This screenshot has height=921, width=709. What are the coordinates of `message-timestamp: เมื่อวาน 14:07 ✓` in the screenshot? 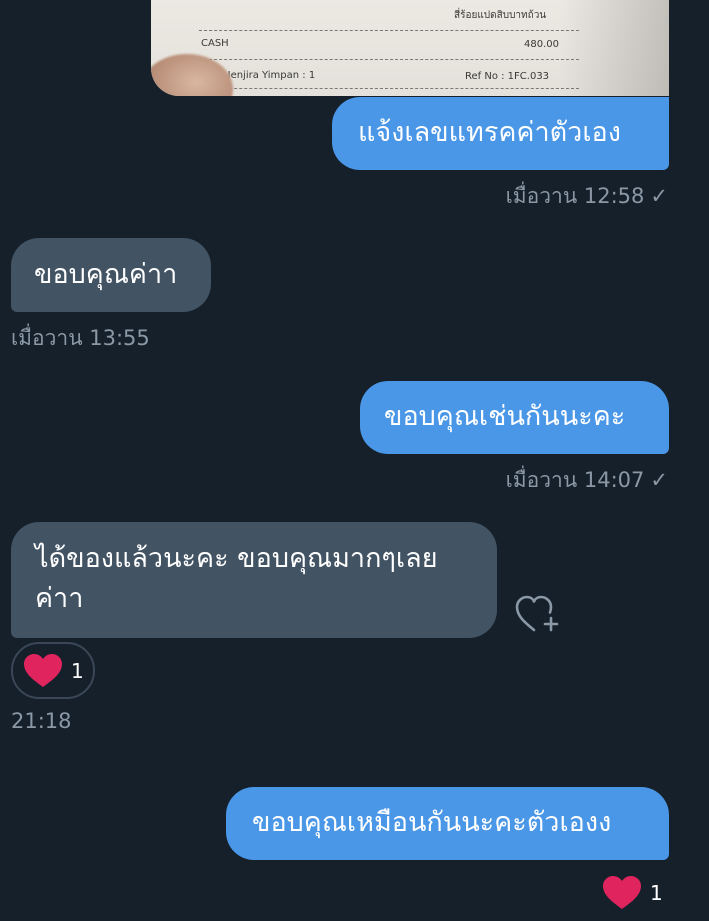 It's located at (587, 480).